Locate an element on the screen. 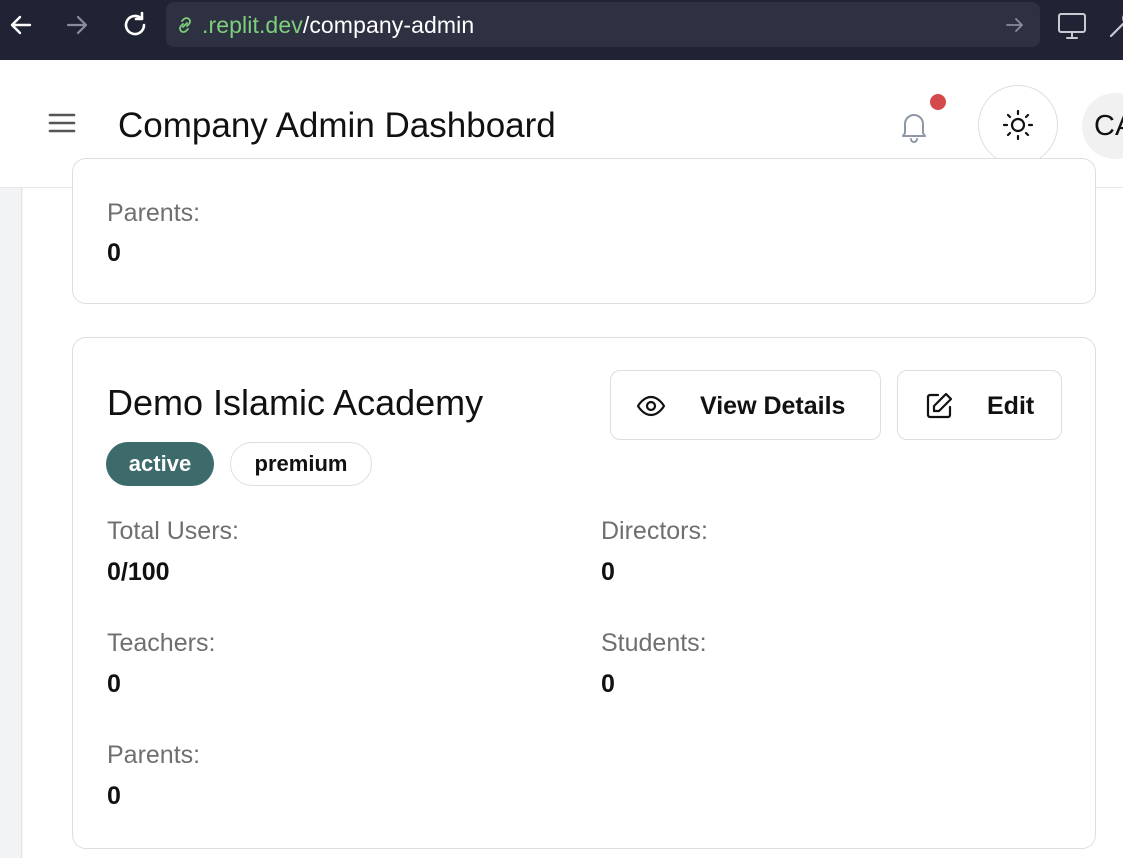  view-details-button: View Details is located at coordinates (745, 405).